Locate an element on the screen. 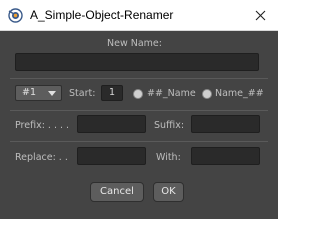 This screenshot has width=320, height=240. new-name-input is located at coordinates (137, 62).